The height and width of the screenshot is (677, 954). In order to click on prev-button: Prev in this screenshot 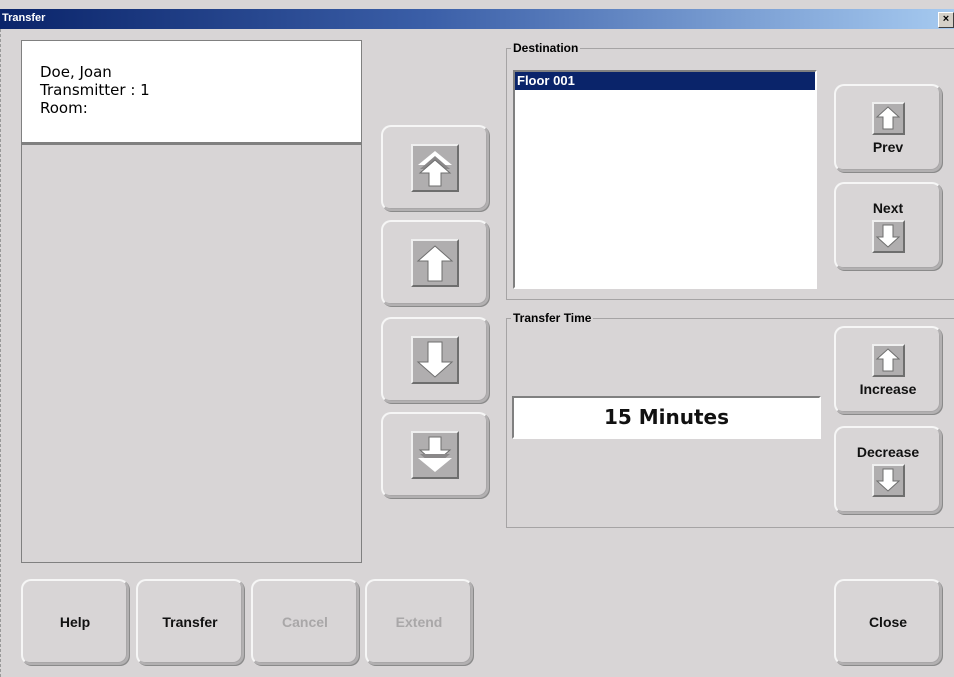, I will do `click(888, 128)`.